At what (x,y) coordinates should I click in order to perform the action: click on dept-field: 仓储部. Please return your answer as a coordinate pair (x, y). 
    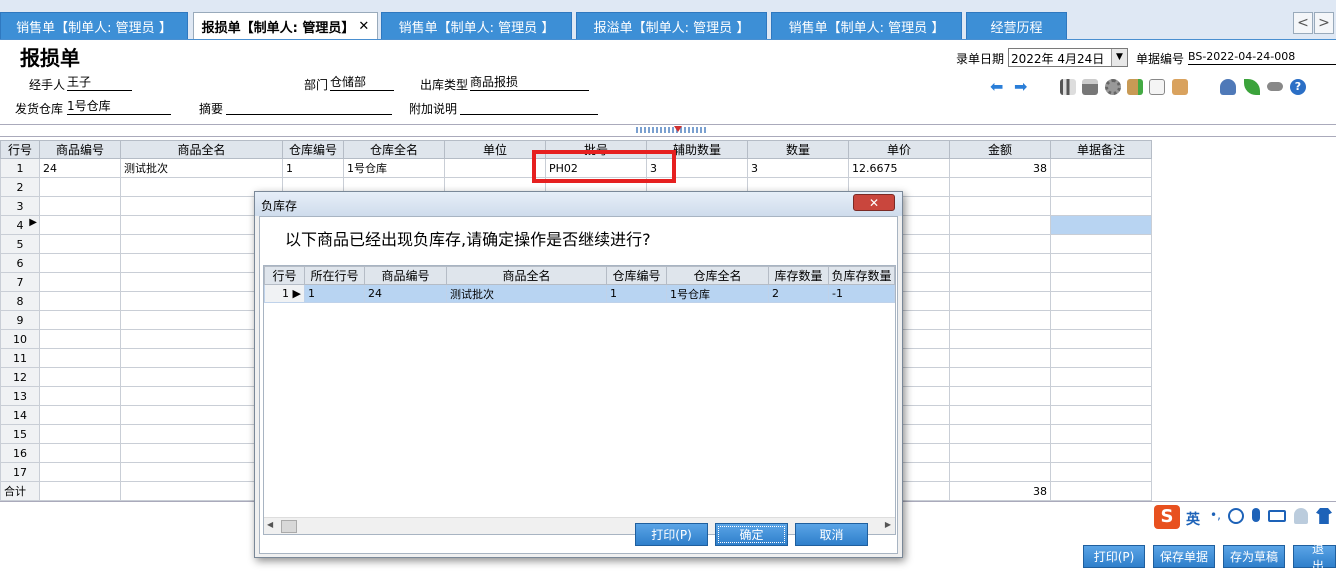
    Looking at the image, I should click on (362, 83).